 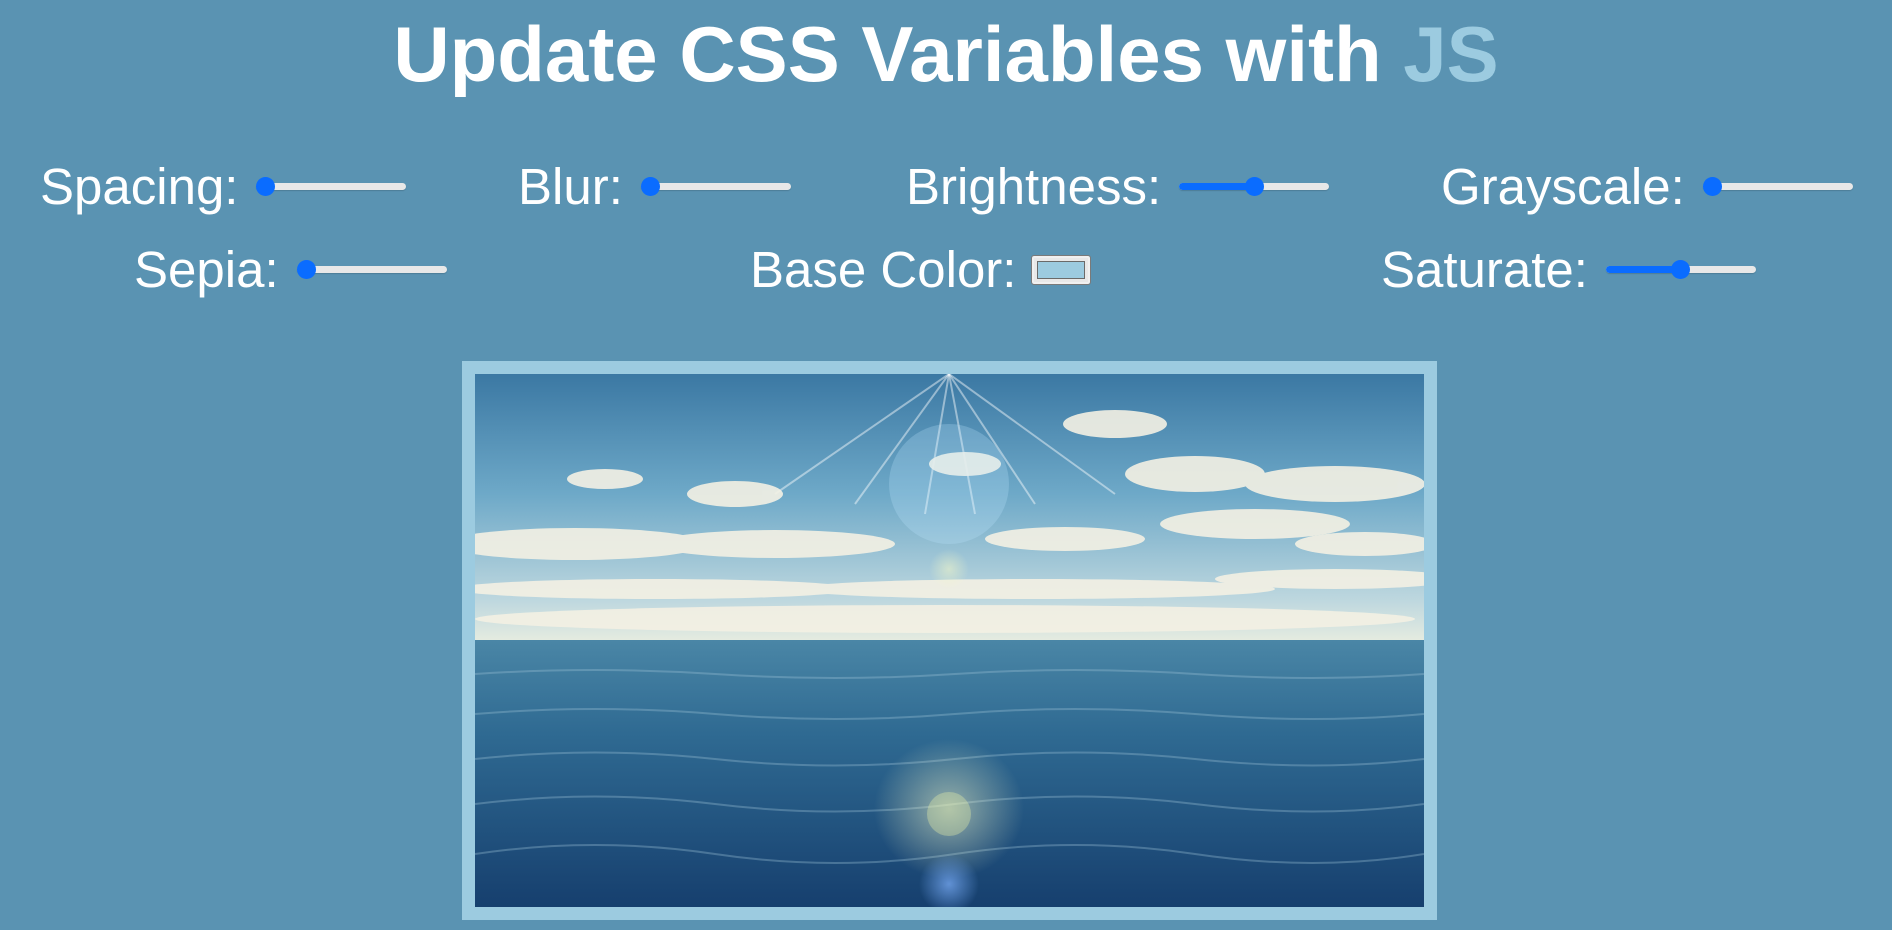 I want to click on brightness-slider, so click(x=1254, y=187).